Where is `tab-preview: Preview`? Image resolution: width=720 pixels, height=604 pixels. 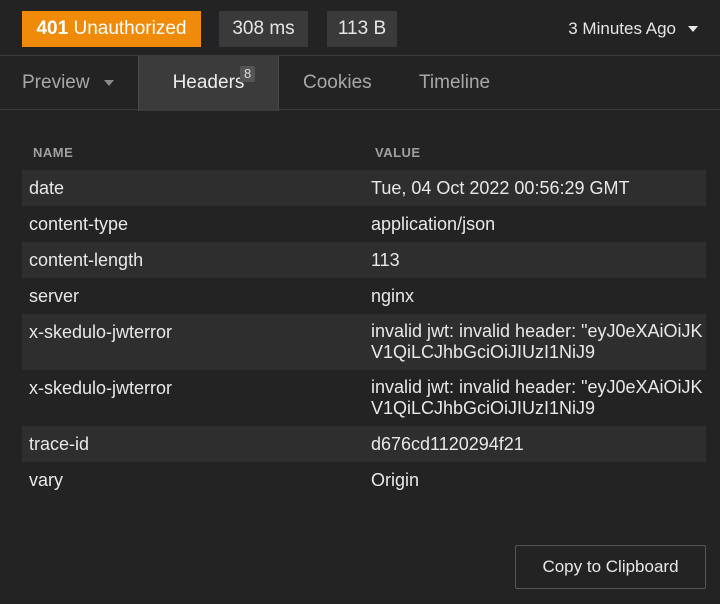
tab-preview: Preview is located at coordinates (68, 83).